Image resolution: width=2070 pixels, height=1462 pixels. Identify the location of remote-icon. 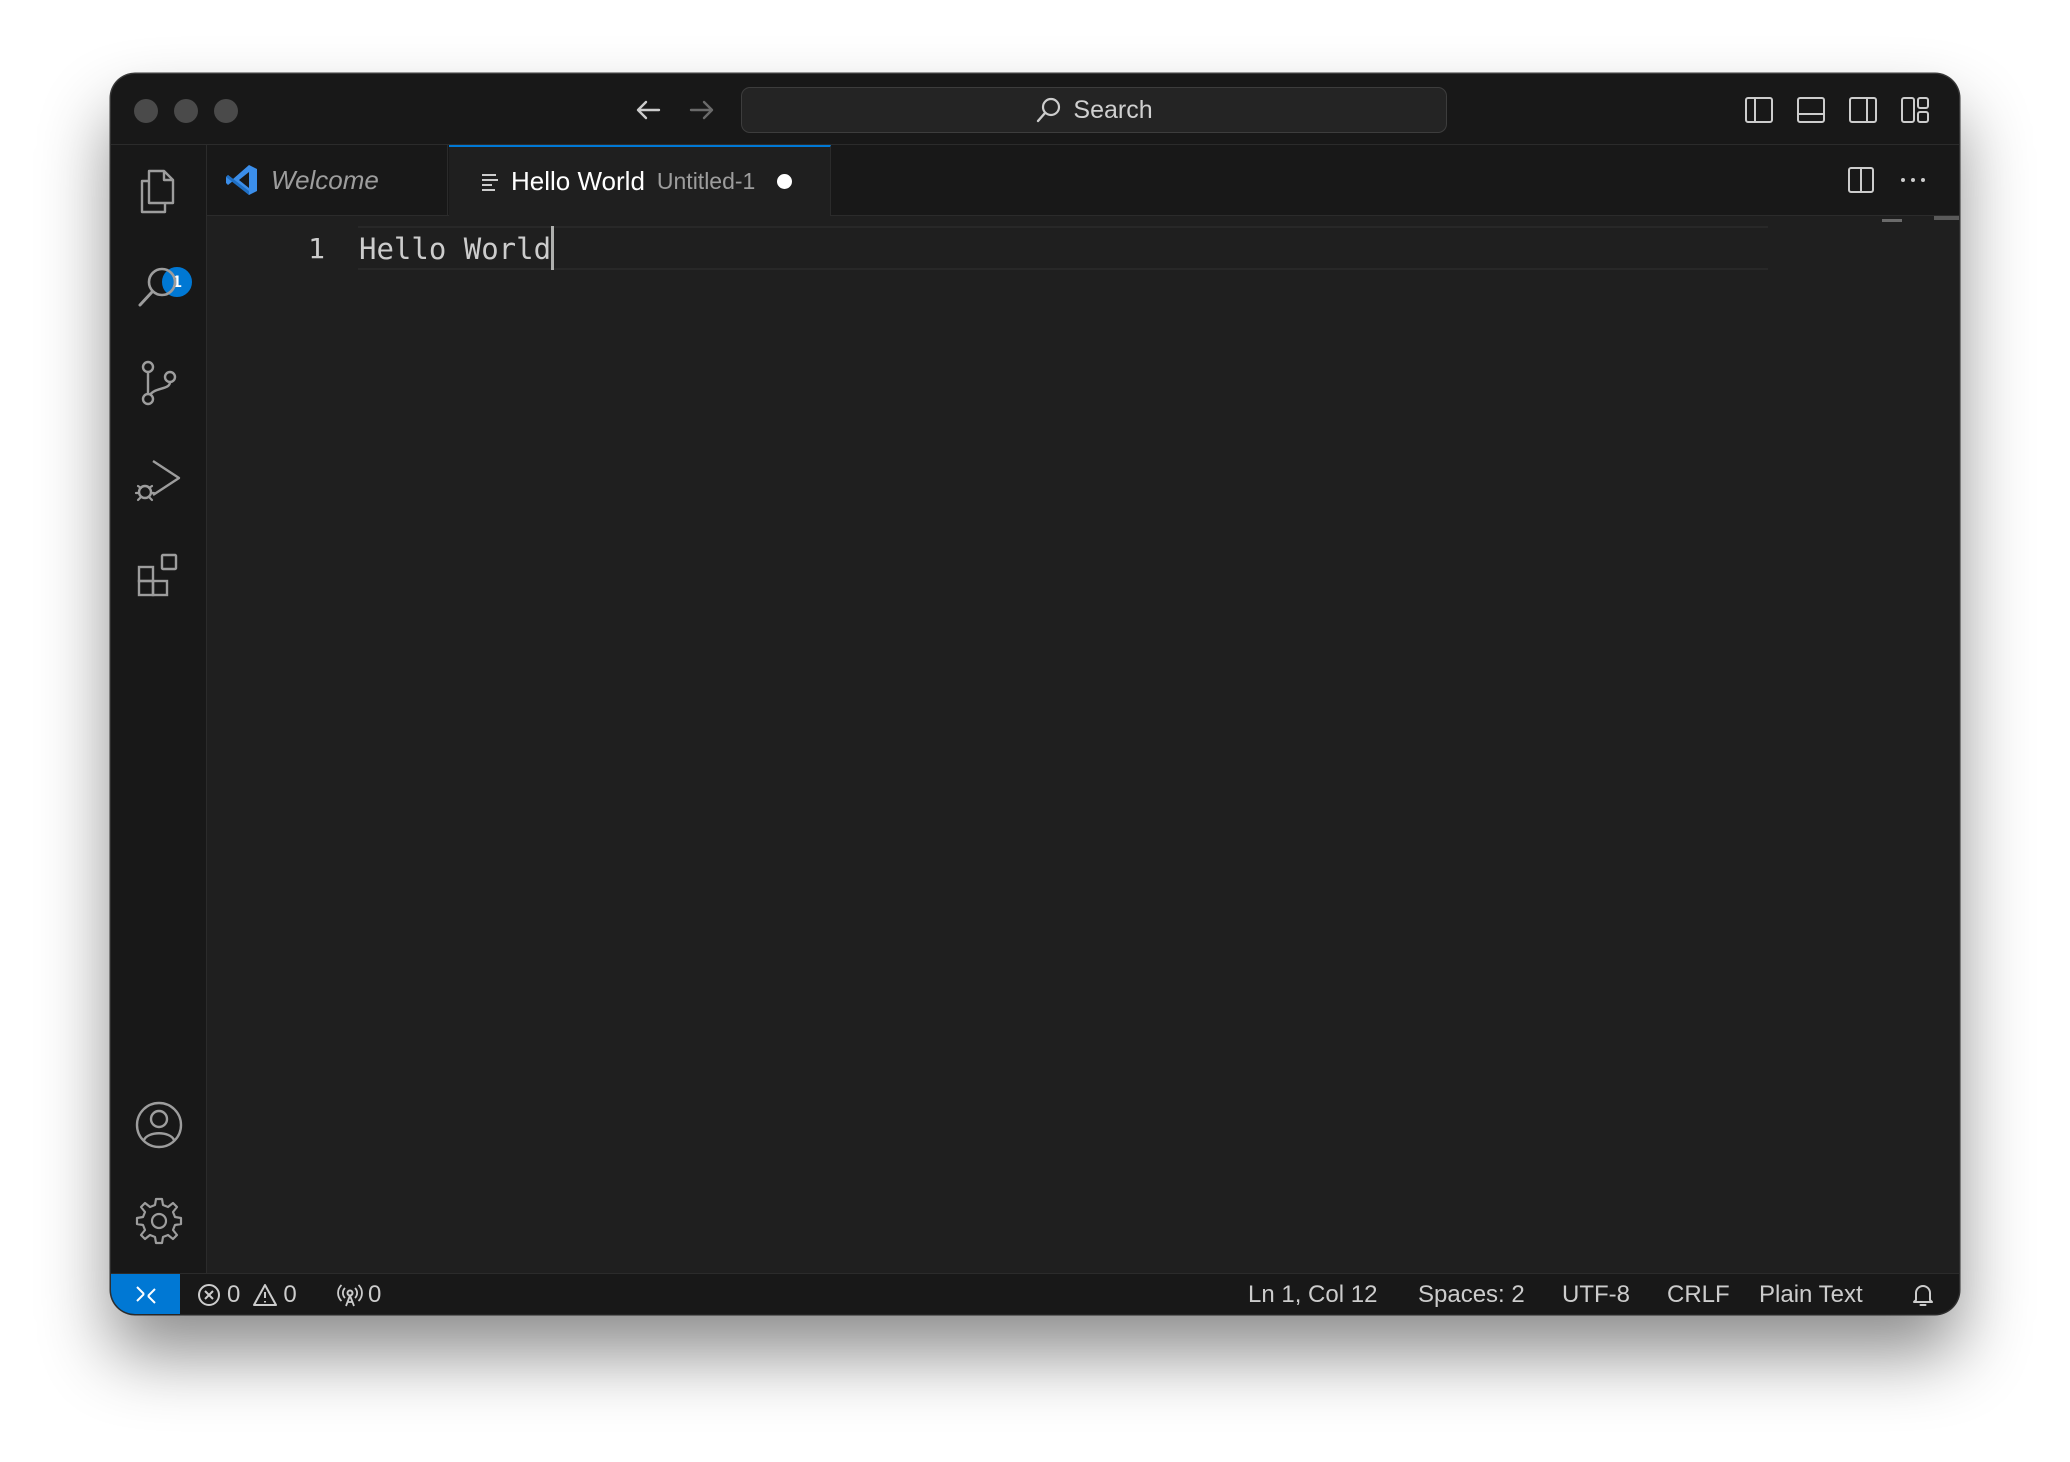
(145, 1294).